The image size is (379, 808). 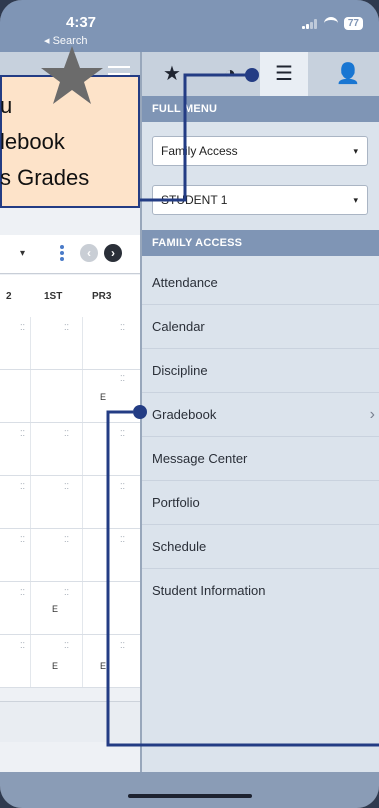 I want to click on menu-tab-bar: ★ ◔ ☰ 👤, so click(x=260, y=74).